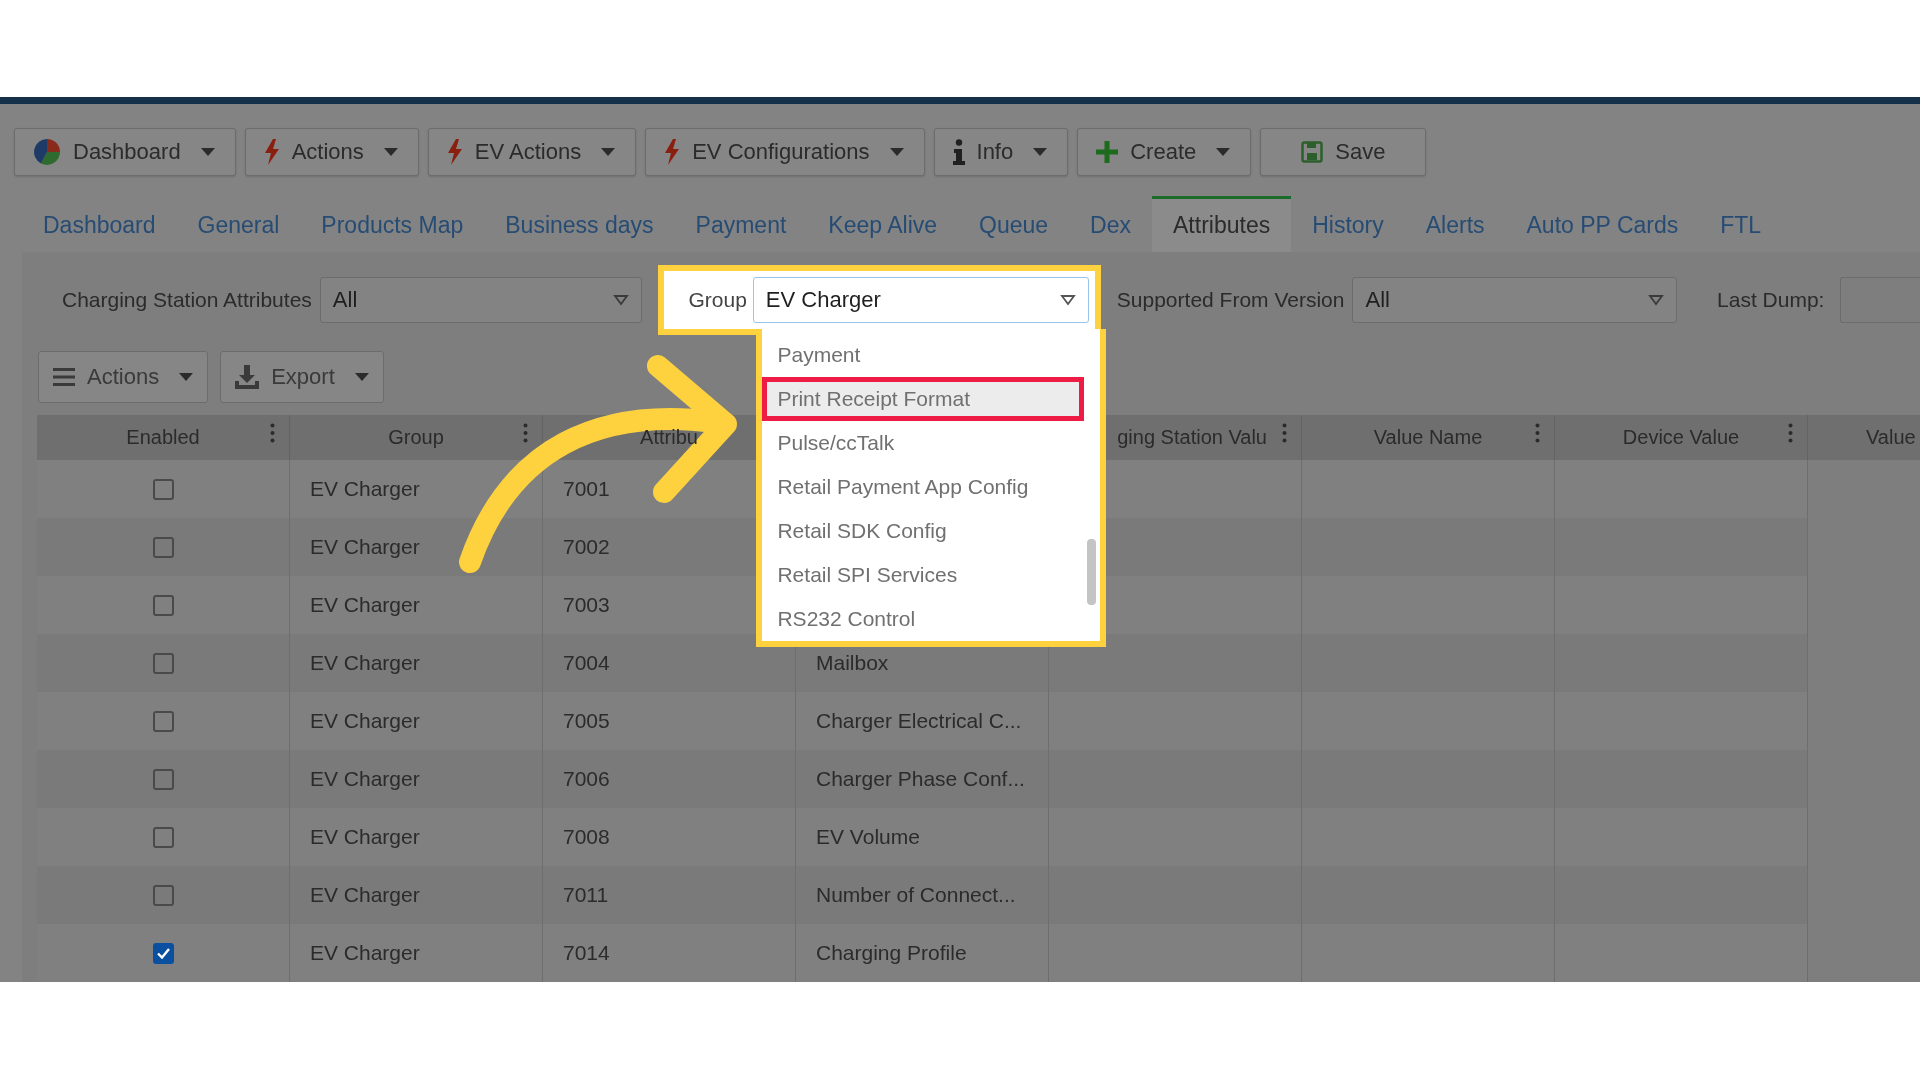 The height and width of the screenshot is (1080, 1920). Describe the element at coordinates (238, 224) in the screenshot. I see `tab: General` at that location.